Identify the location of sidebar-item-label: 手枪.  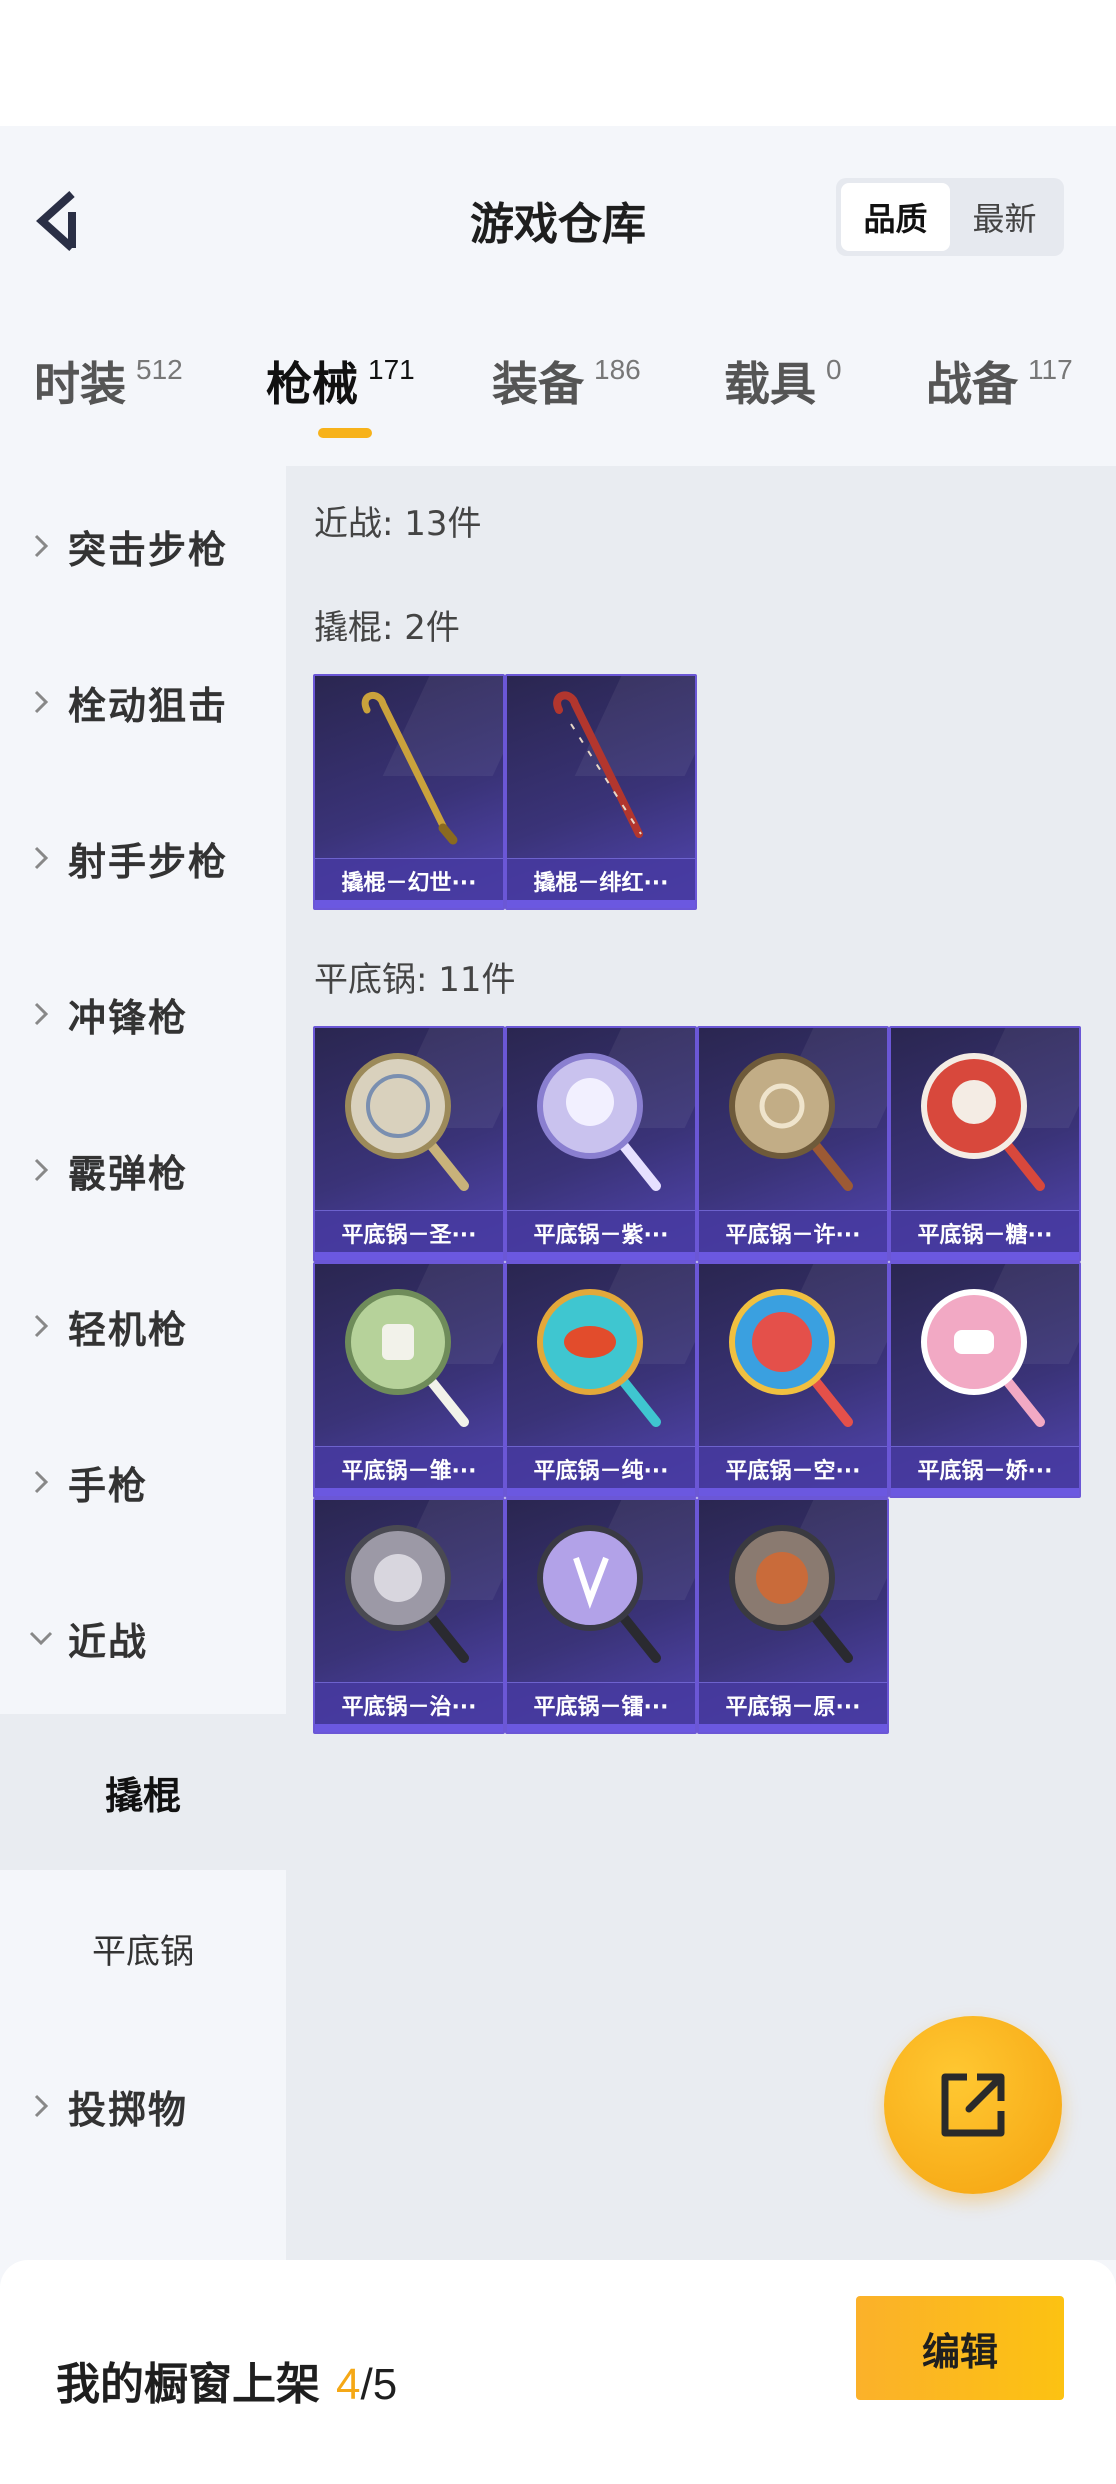
(108, 1485).